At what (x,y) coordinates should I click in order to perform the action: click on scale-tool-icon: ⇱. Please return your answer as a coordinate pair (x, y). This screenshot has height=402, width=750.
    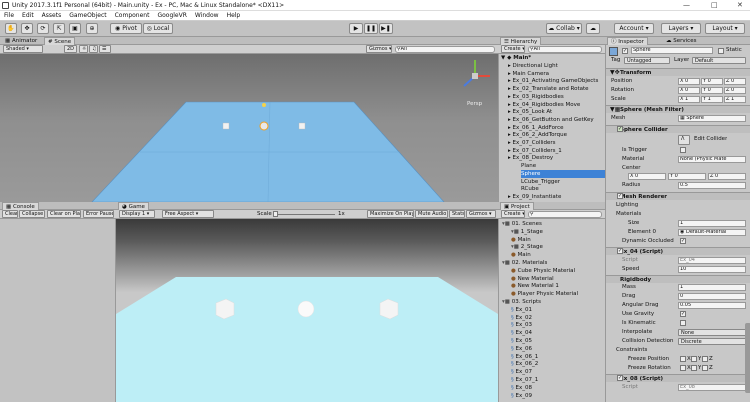
    Looking at the image, I should click on (59, 28).